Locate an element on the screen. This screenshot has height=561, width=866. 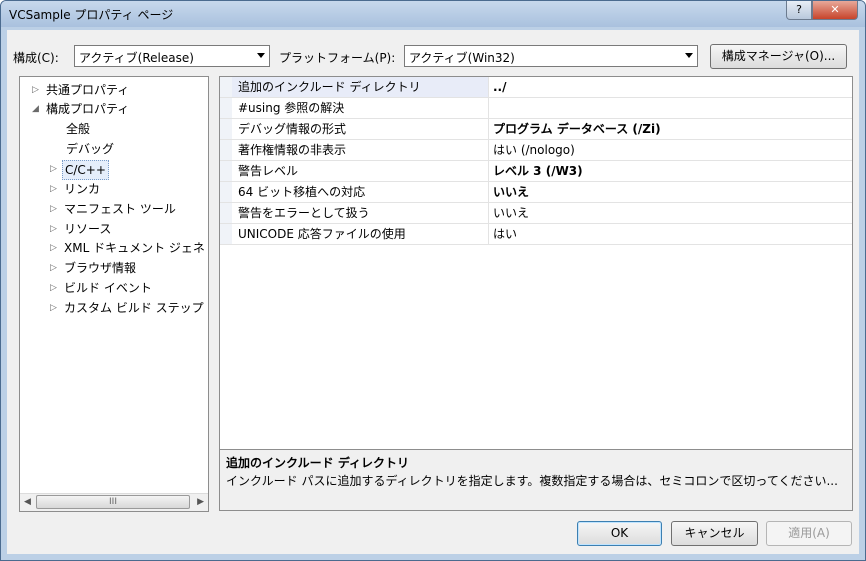
property-name: UNICODE 応答ファイルの使用 is located at coordinates (360, 234).